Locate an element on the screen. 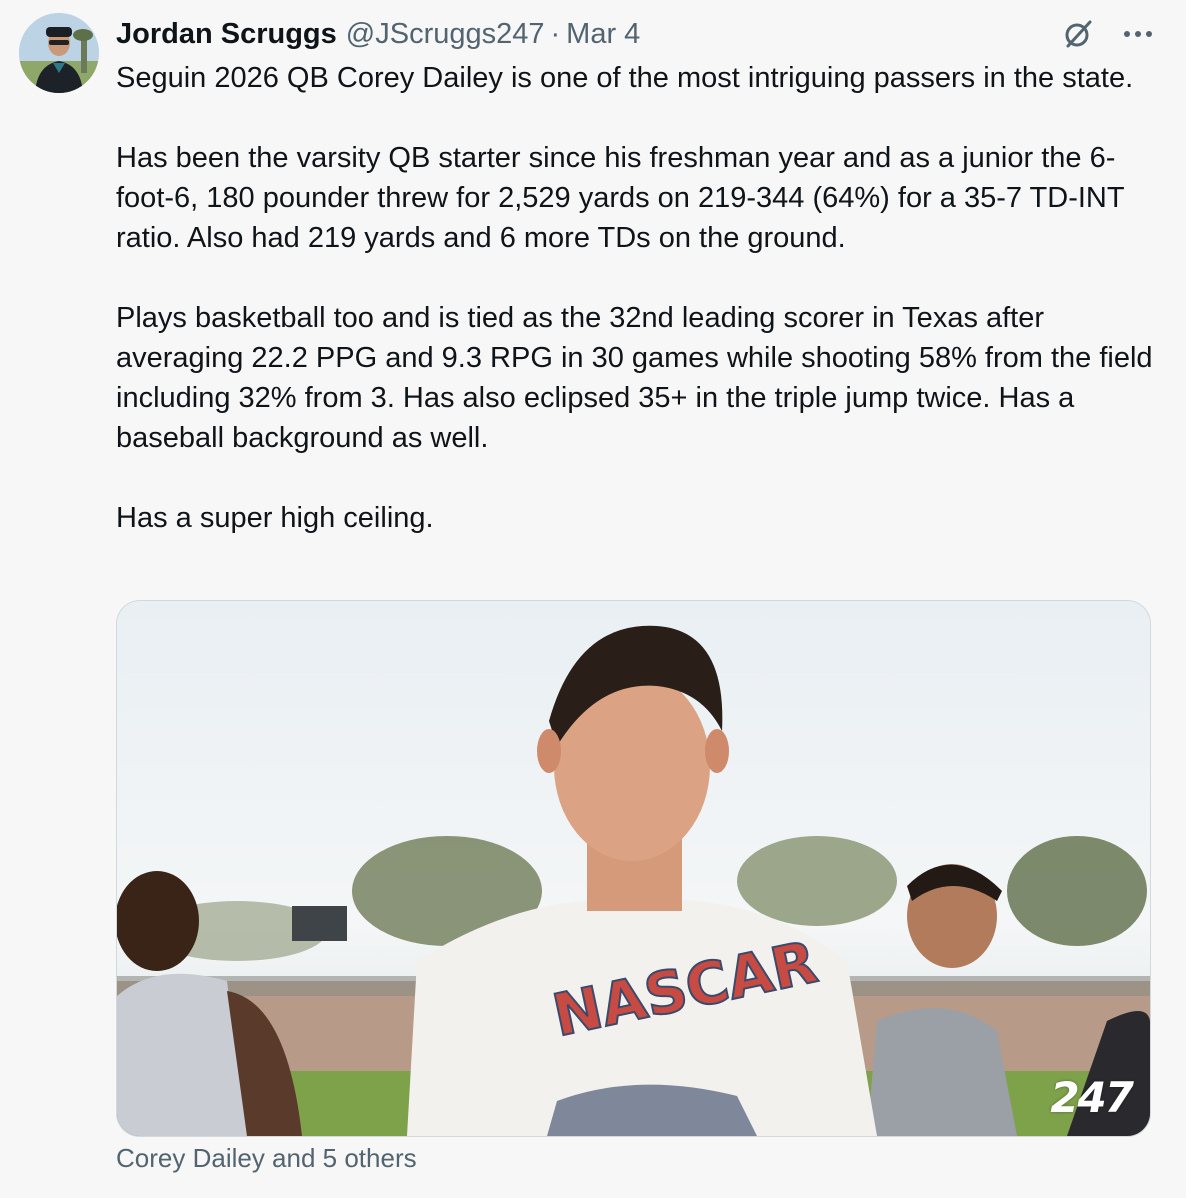  avatar-image is located at coordinates (59, 53).